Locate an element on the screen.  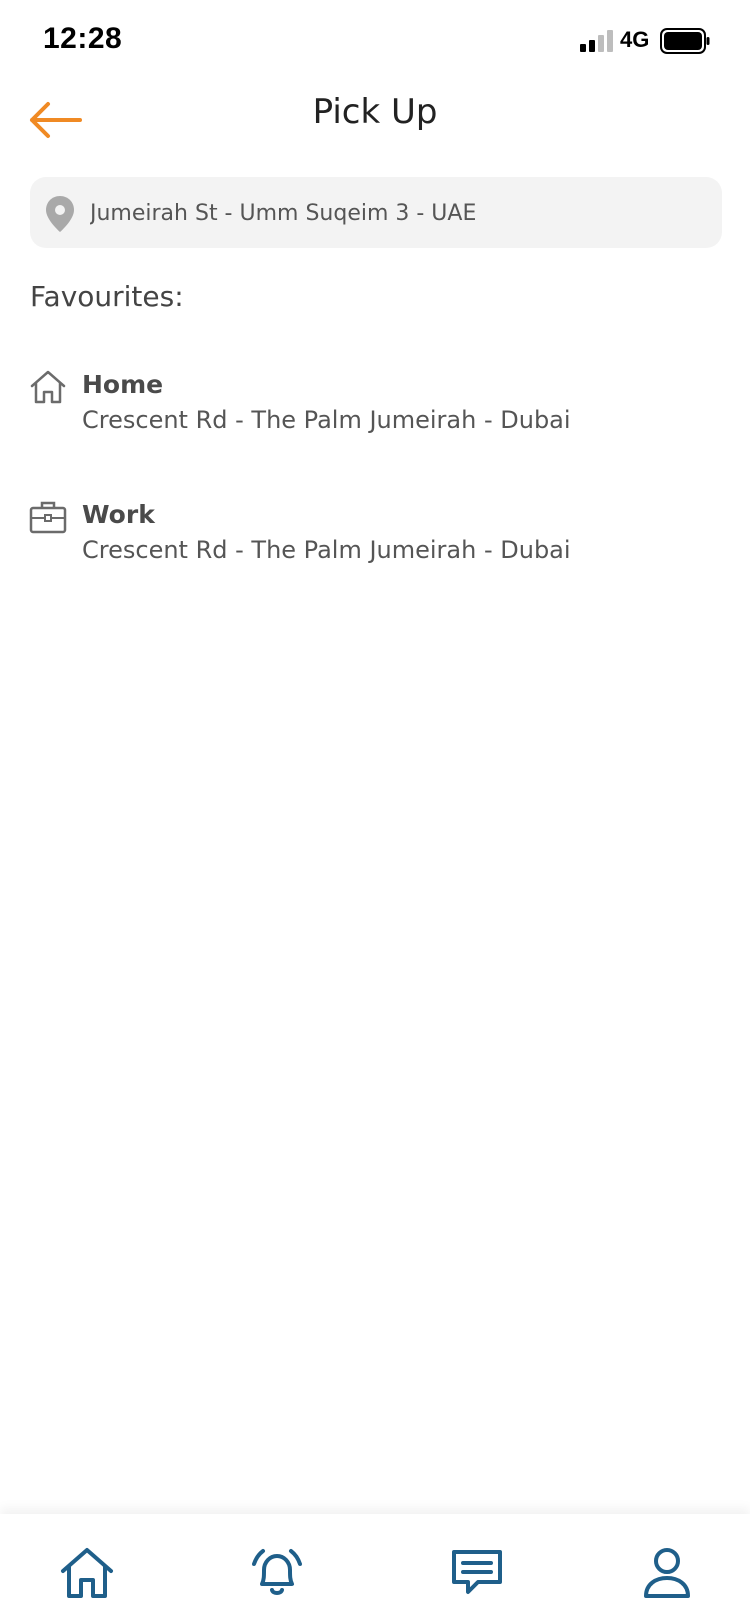
favourite-name: Home is located at coordinates (123, 384).